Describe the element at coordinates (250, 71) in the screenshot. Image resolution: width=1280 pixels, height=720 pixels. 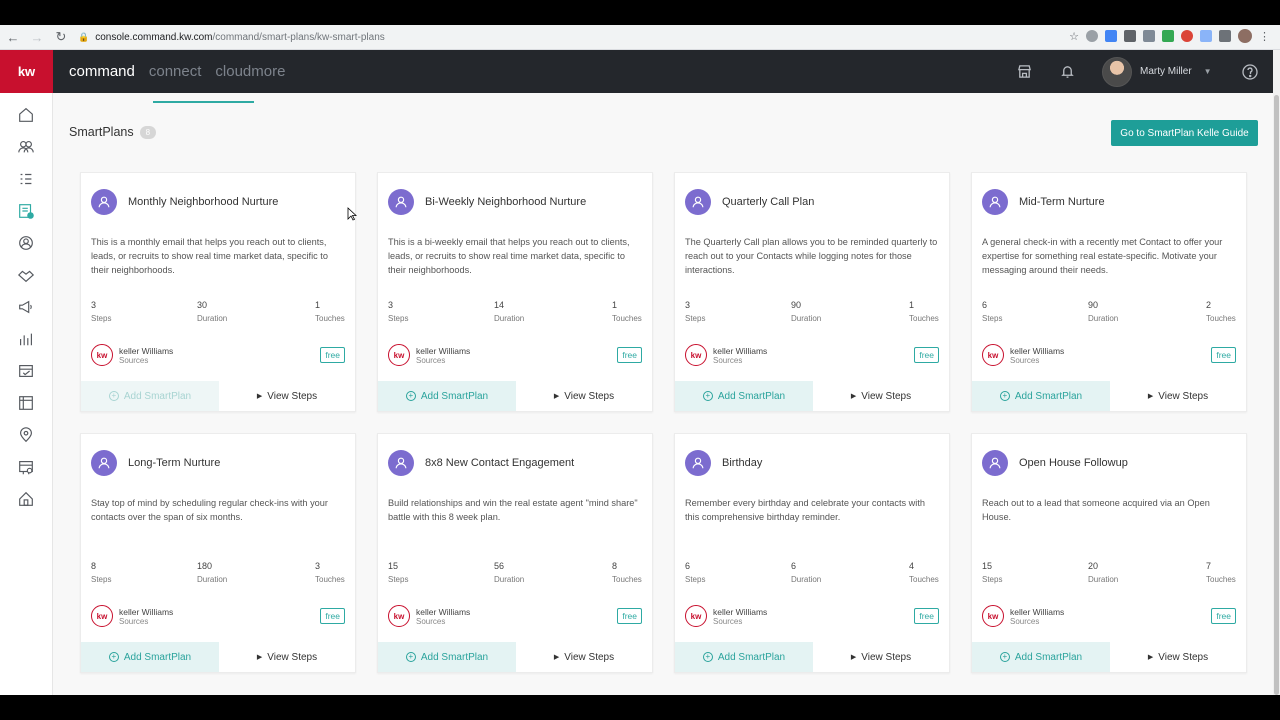
I see `nav-cloudmore: cloudmore` at that location.